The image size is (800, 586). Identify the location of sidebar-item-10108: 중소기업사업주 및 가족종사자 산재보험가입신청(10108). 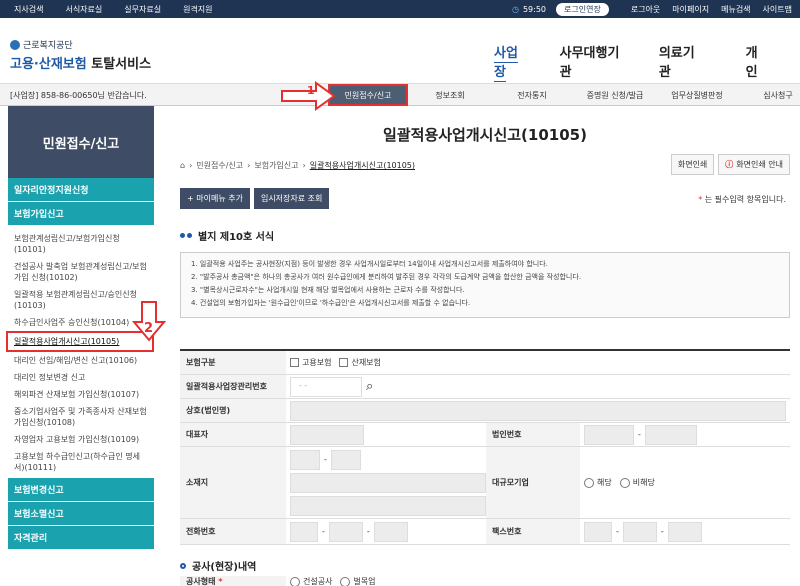
(81, 417).